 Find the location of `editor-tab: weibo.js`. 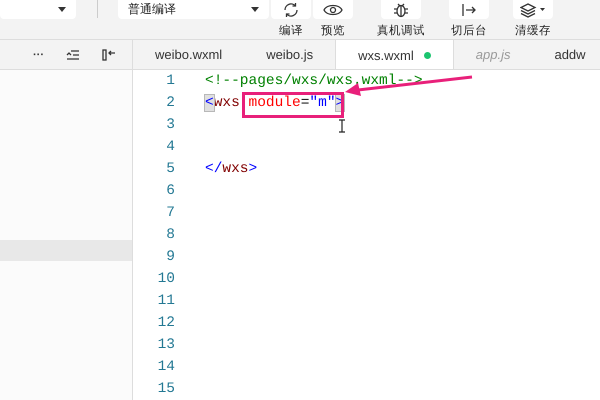

editor-tab: weibo.js is located at coordinates (290, 54).